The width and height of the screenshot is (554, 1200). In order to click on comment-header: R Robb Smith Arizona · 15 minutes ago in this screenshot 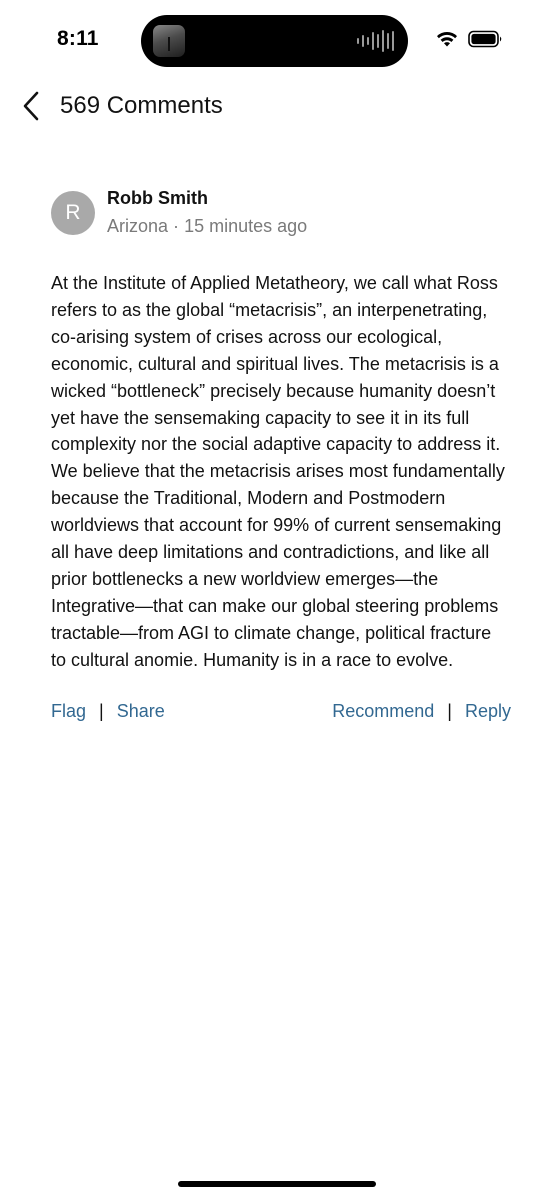, I will do `click(281, 212)`.